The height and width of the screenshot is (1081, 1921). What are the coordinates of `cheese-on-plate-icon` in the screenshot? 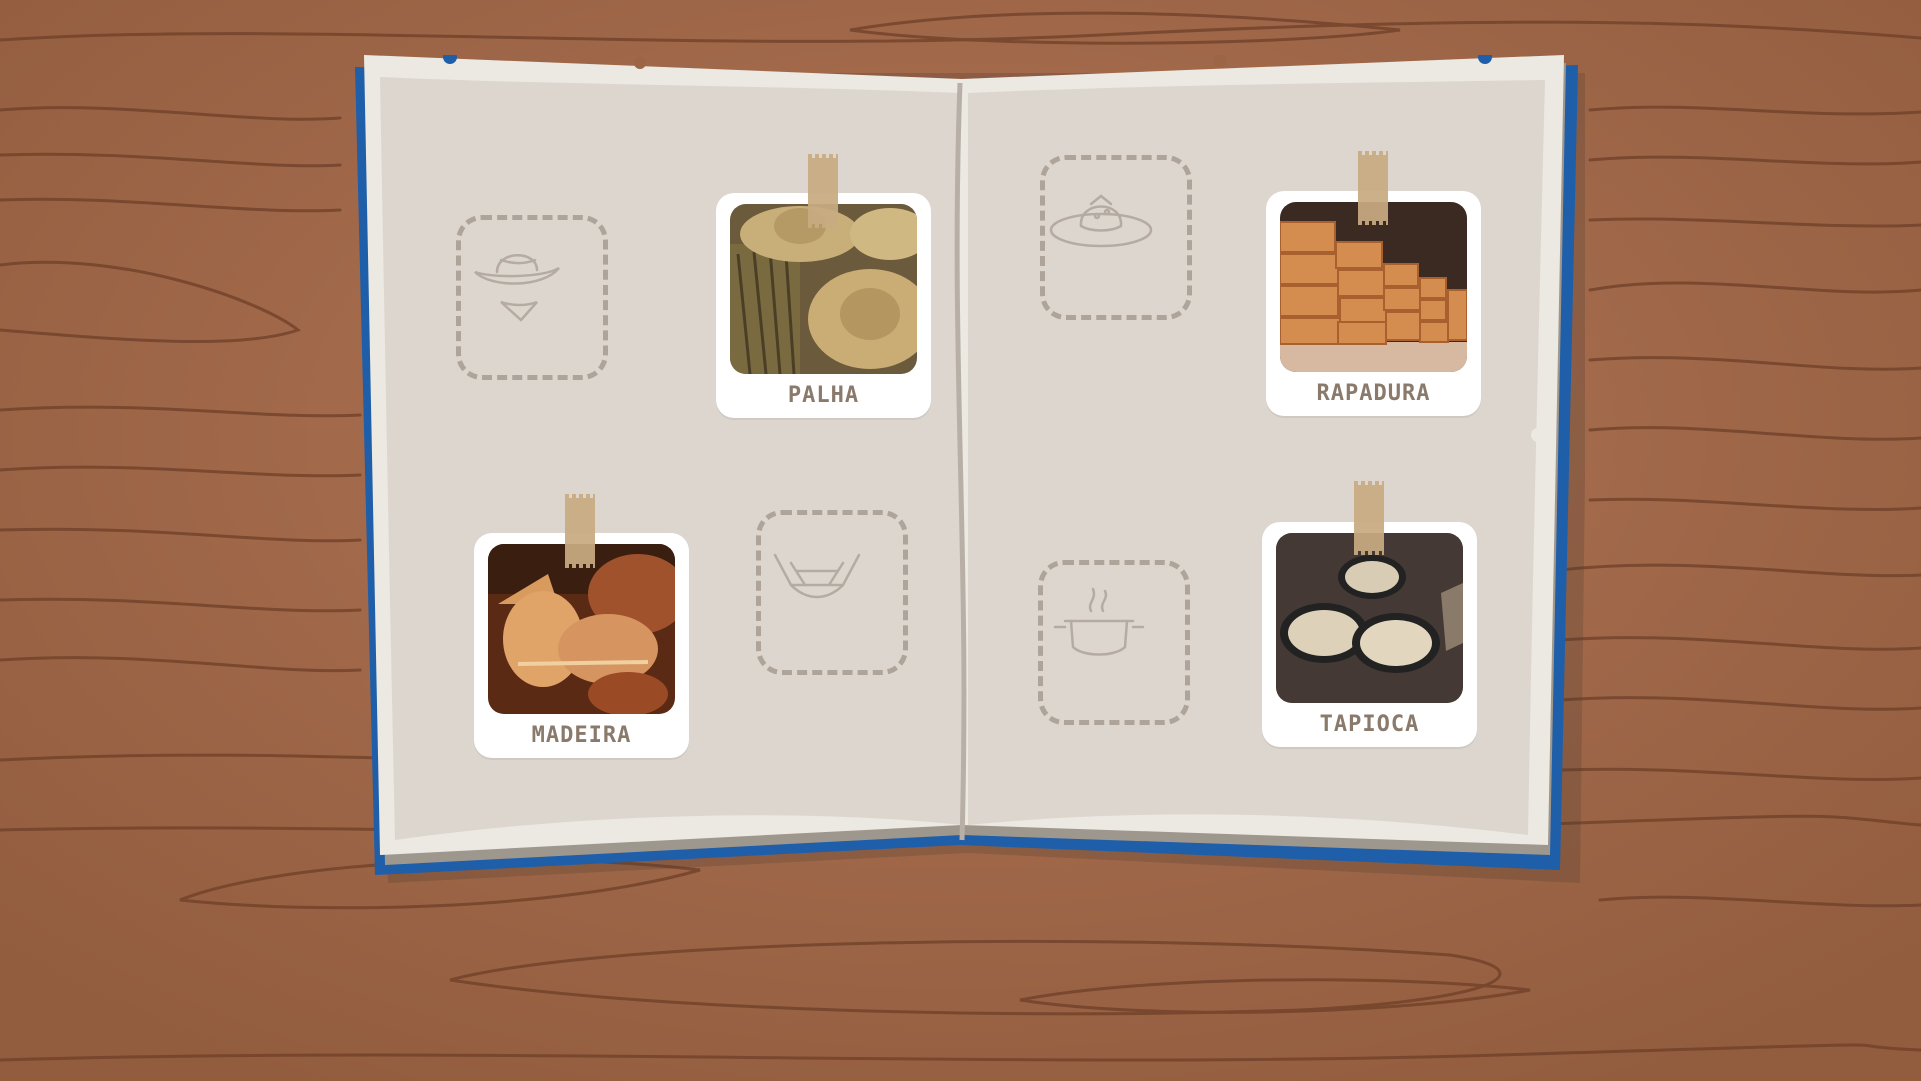 It's located at (1101, 221).